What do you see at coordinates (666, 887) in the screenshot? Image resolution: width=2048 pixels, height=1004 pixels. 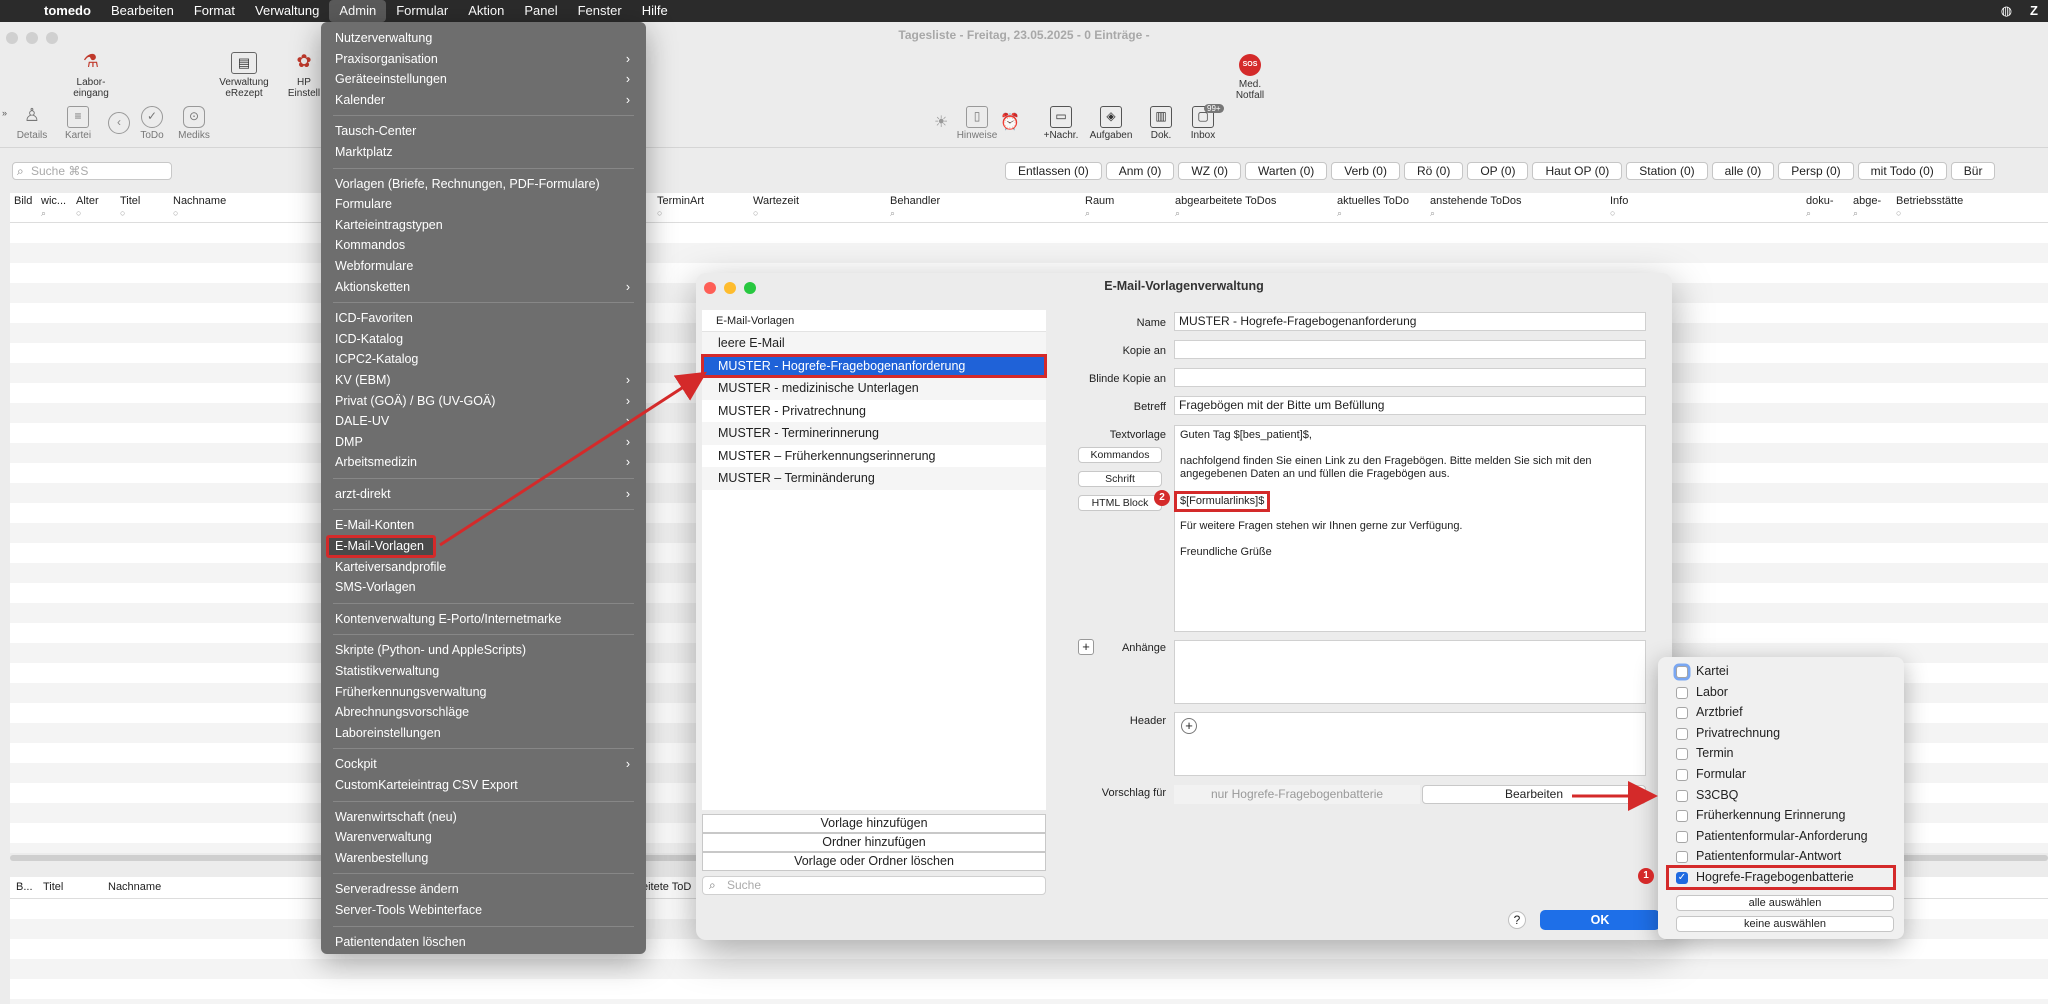 I see `col2-todos: eitete ToD` at bounding box center [666, 887].